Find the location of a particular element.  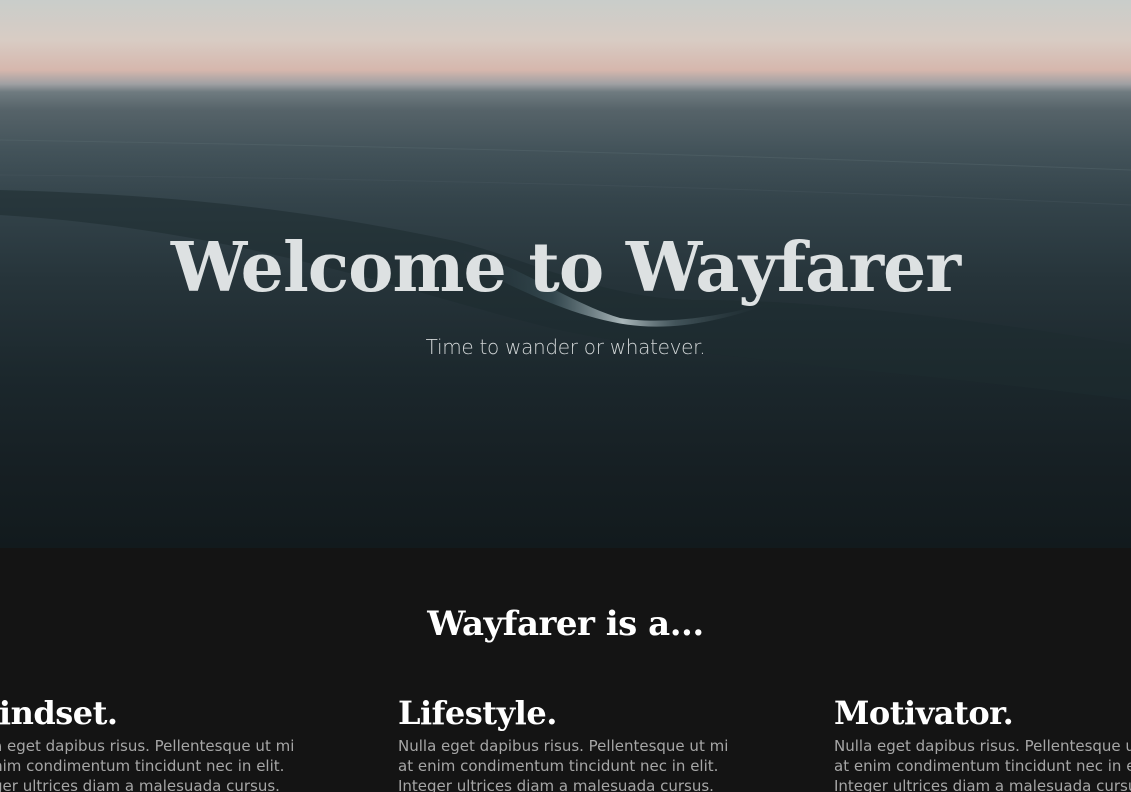

hero-subtitle: Time to wander or whatever. is located at coordinates (565, 347).